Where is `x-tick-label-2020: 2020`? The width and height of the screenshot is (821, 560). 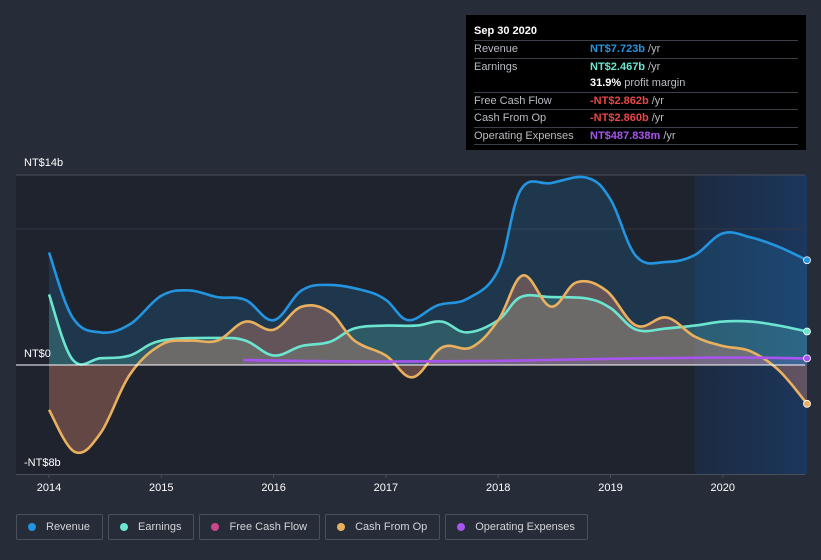 x-tick-label-2020: 2020 is located at coordinates (723, 488).